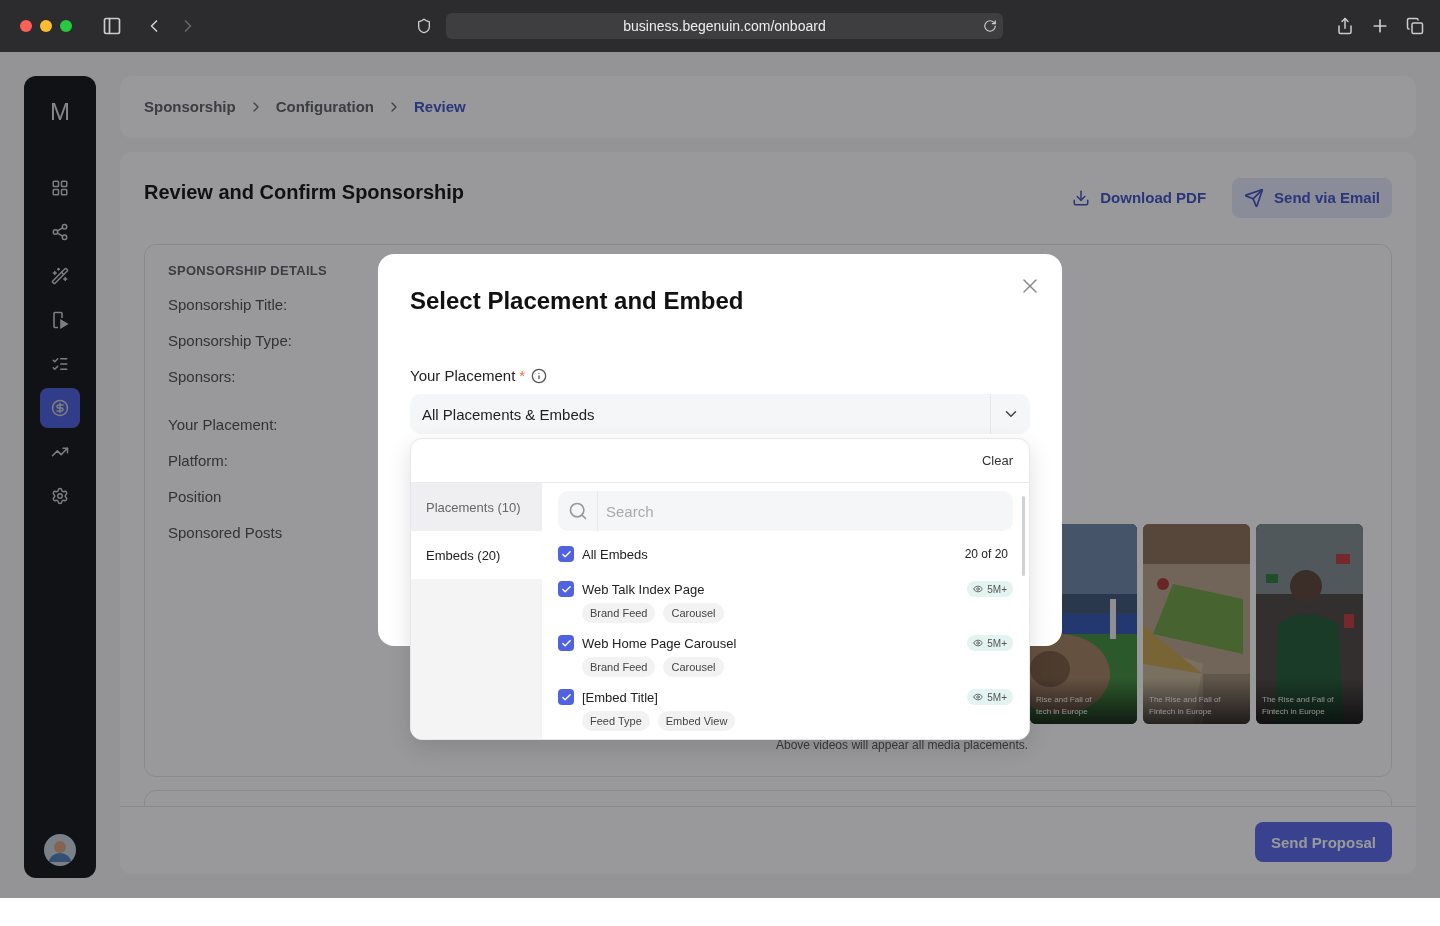  What do you see at coordinates (324, 107) in the screenshot?
I see `breadcrumb-link: Configuration` at bounding box center [324, 107].